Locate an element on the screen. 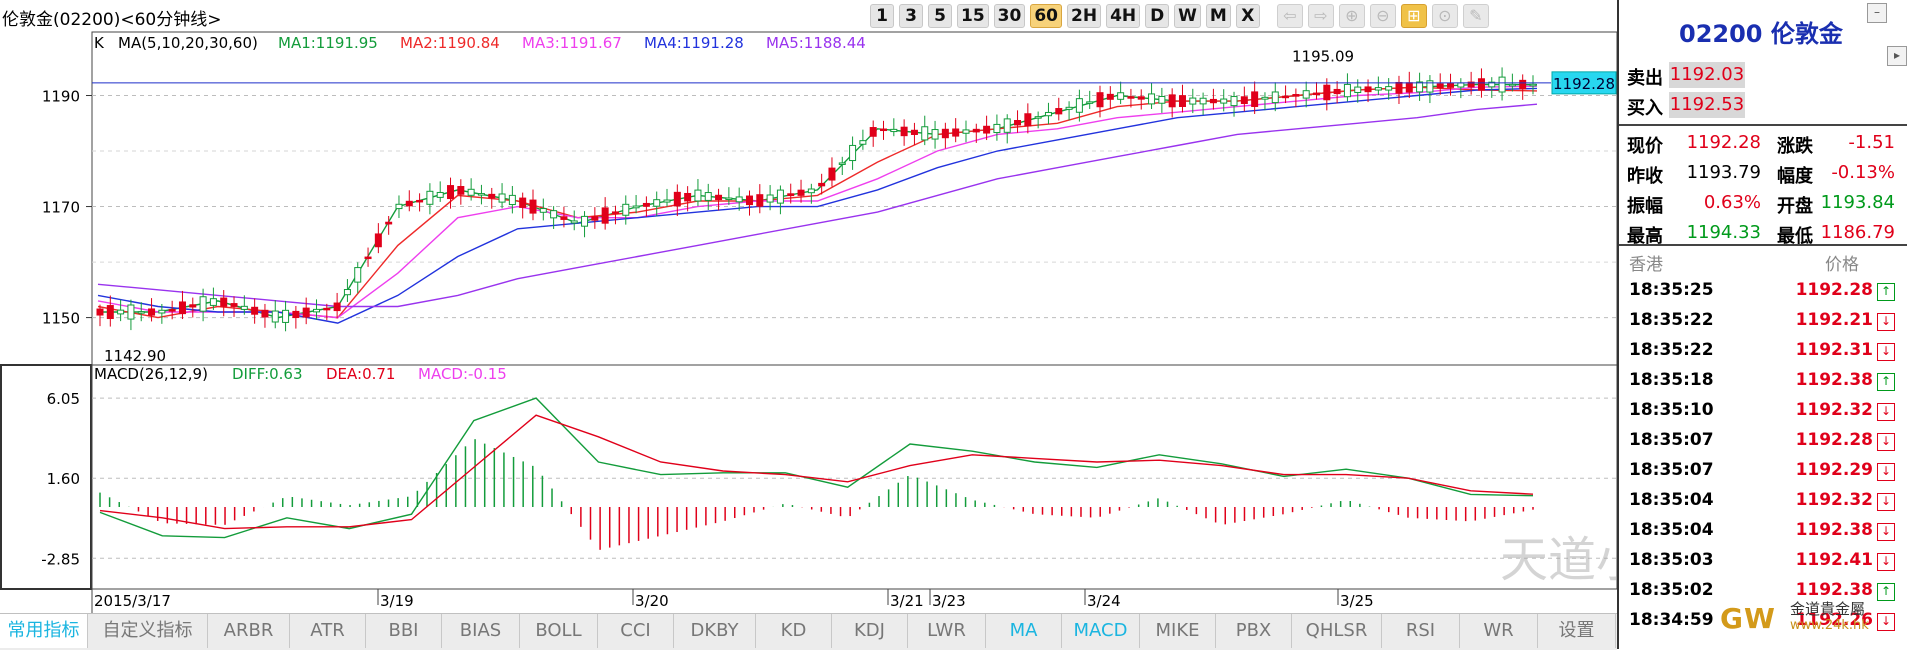 This screenshot has width=1907, height=650. quote-value: 1193.79 is located at coordinates (1723, 172).